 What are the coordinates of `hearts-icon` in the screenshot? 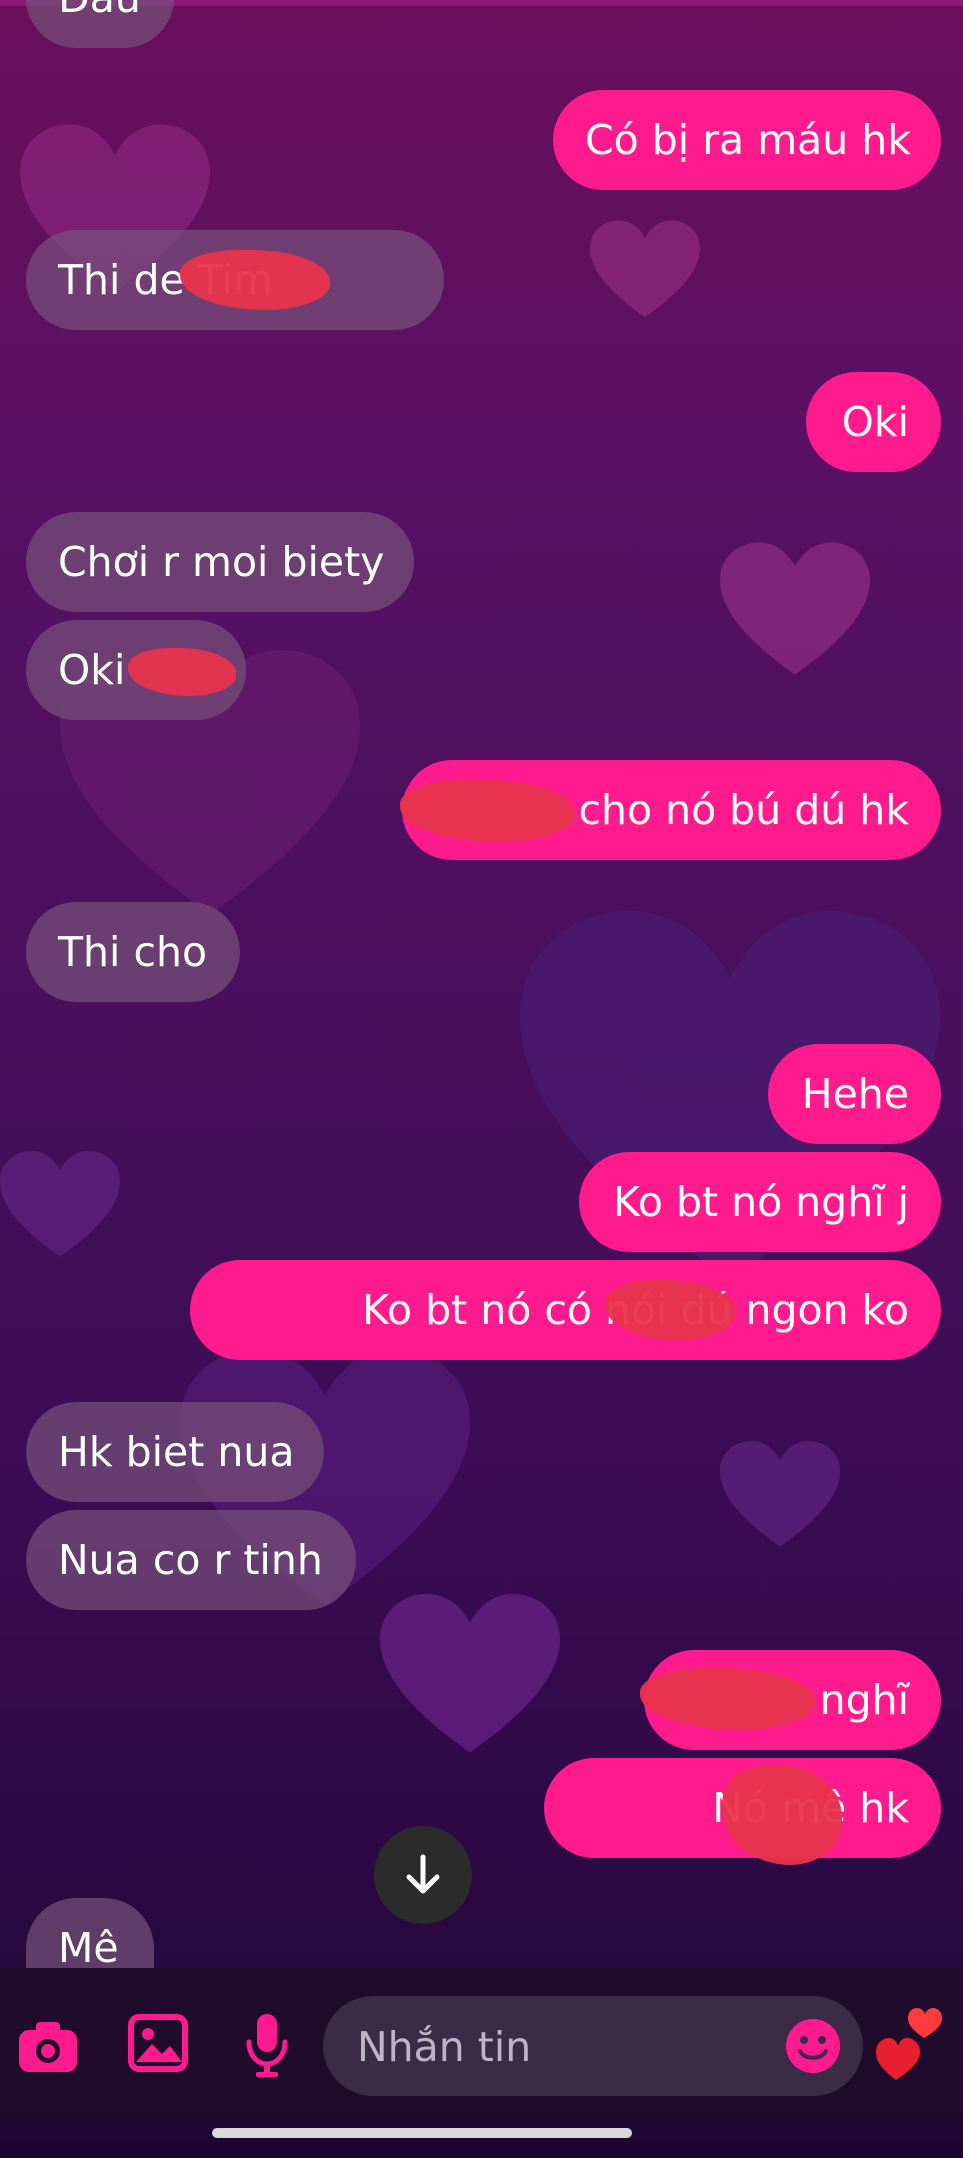 It's located at (909, 2044).